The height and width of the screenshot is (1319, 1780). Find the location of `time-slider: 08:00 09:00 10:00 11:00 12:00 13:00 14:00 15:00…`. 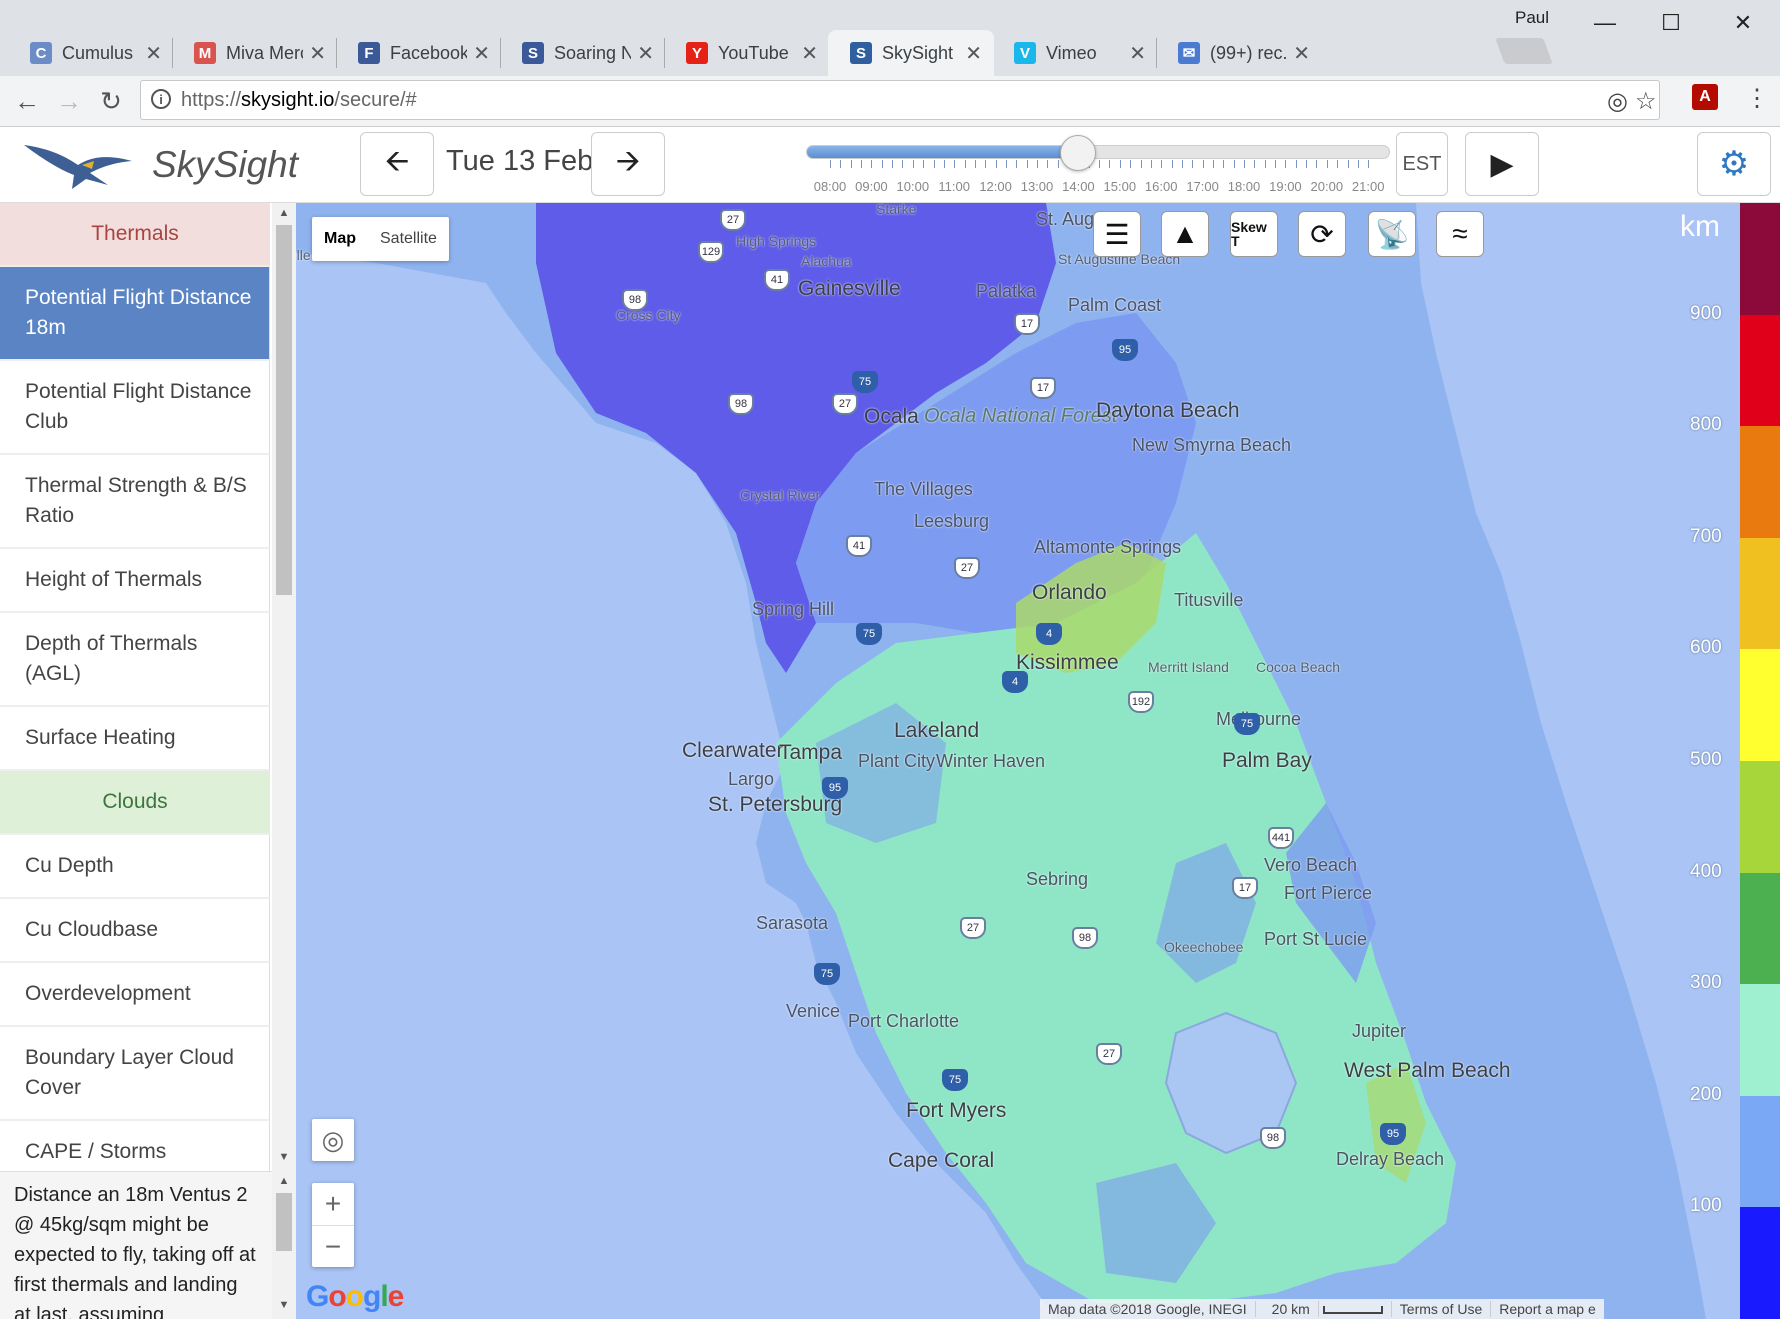

time-slider: 08:00 09:00 10:00 11:00 12:00 13:00 14:00 15:00… is located at coordinates (1098, 164).